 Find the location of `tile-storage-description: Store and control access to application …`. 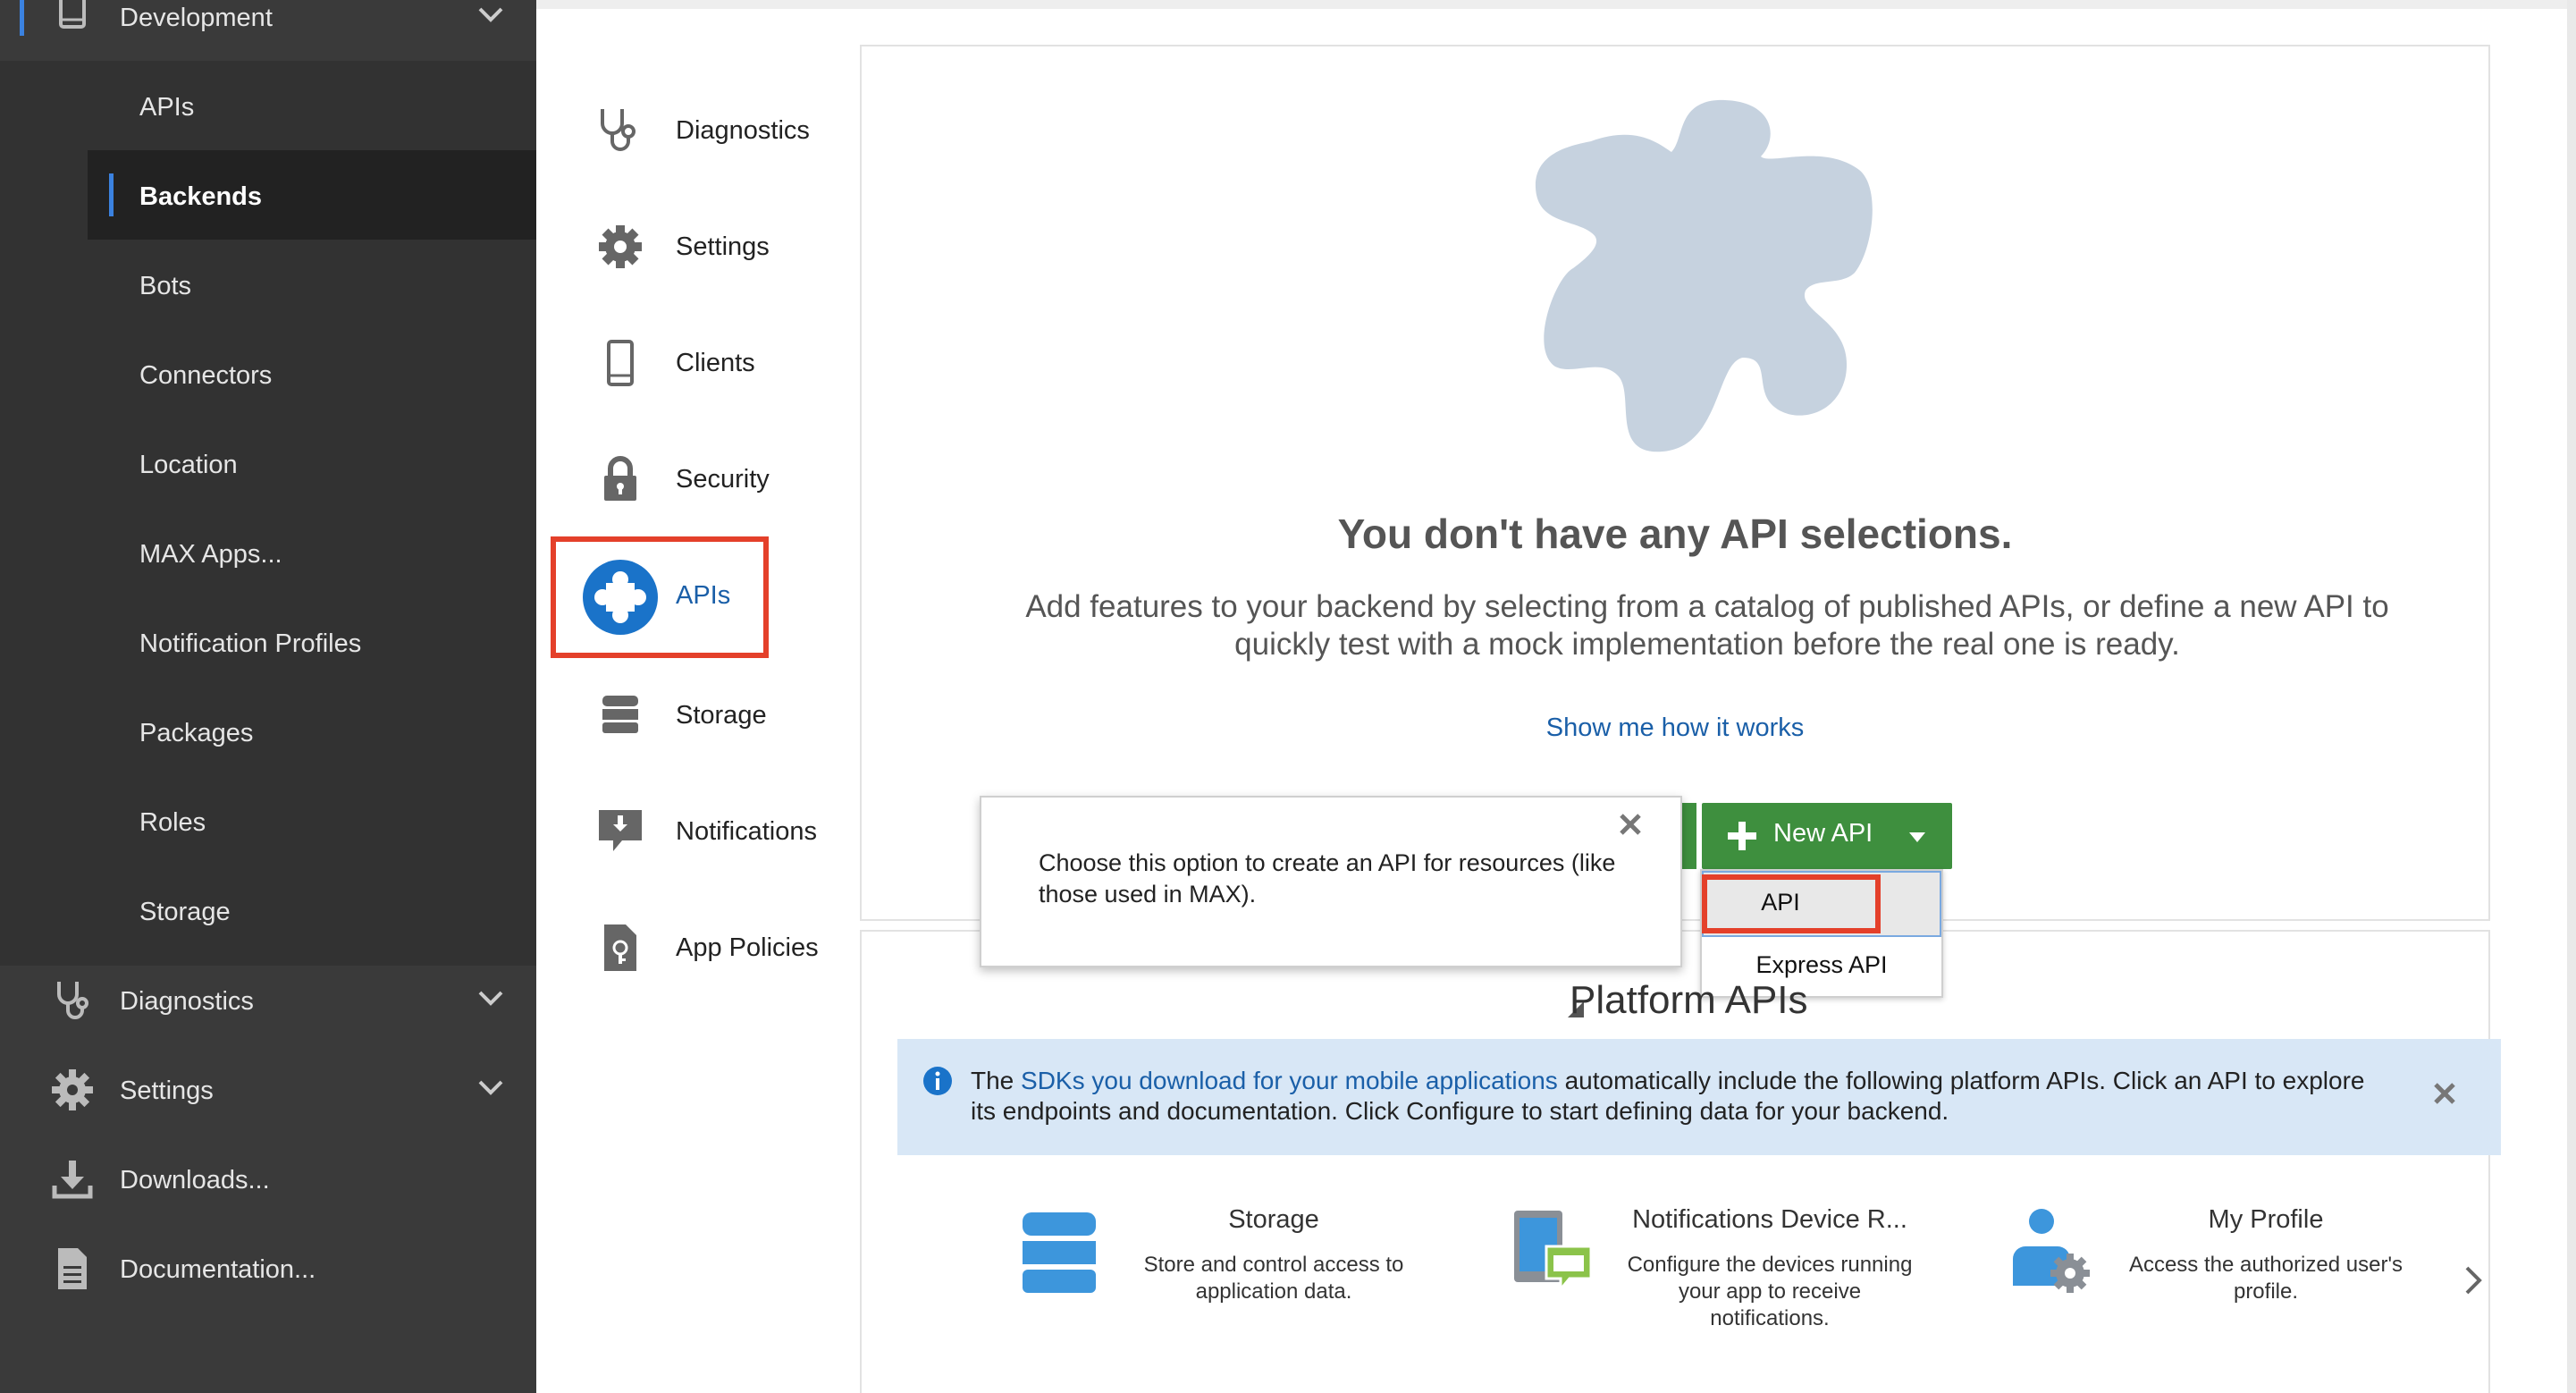

tile-storage-description: Store and control access to application … is located at coordinates (1274, 1279).